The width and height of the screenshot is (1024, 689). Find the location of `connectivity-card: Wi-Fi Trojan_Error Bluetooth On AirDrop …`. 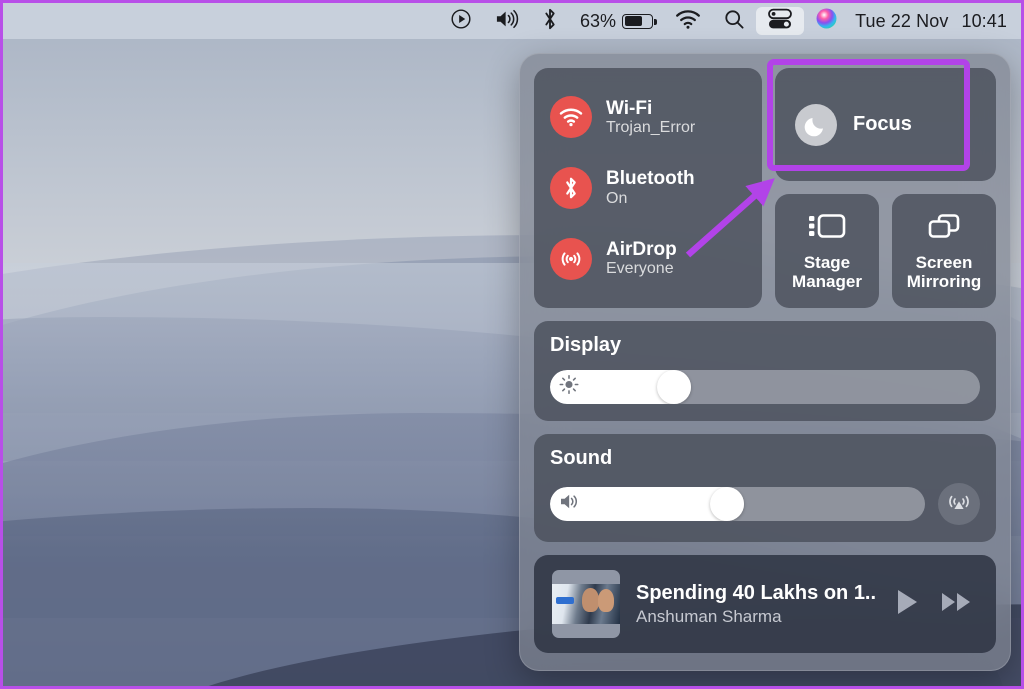

connectivity-card: Wi-Fi Trojan_Error Bluetooth On AirDrop … is located at coordinates (648, 188).